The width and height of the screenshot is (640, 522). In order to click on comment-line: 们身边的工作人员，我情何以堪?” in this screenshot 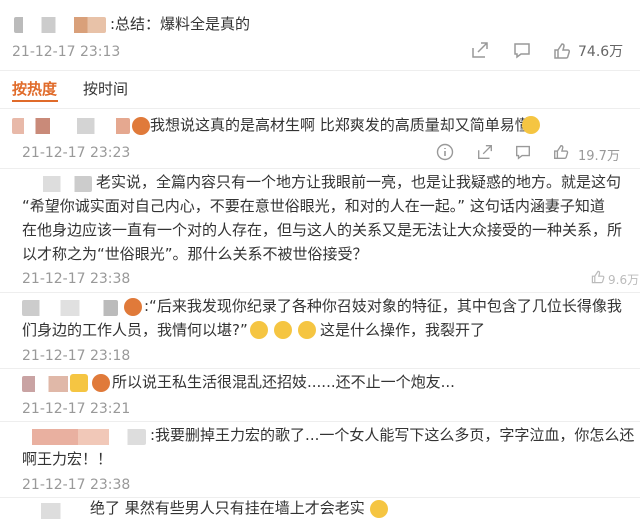, I will do `click(135, 330)`.